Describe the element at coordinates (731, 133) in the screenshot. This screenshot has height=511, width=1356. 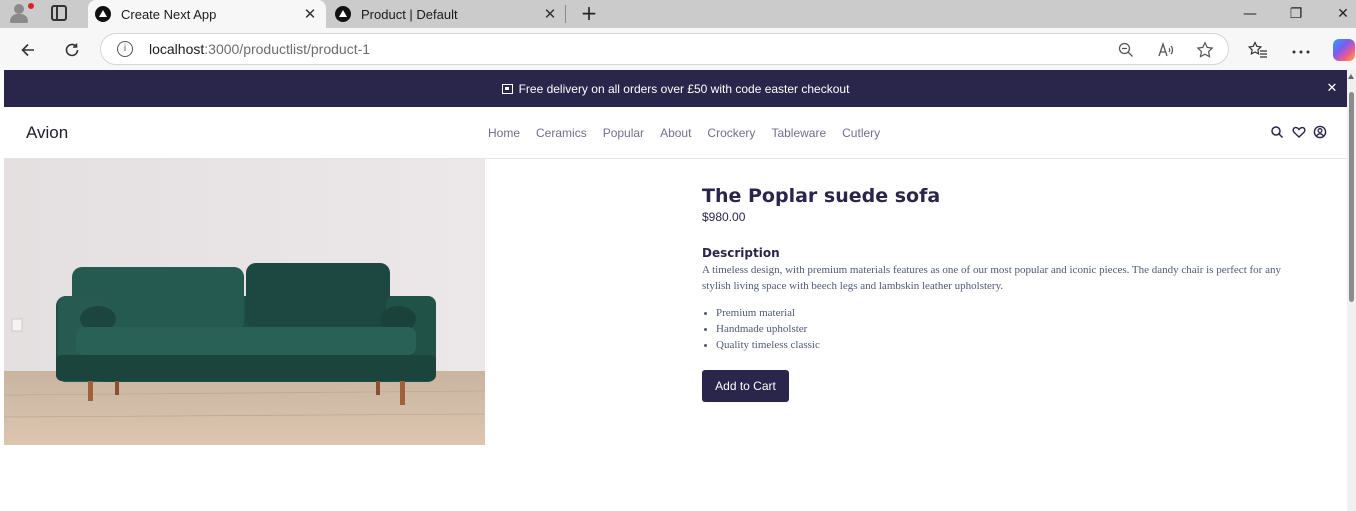
I see `nav-crockery: Crockery` at that location.